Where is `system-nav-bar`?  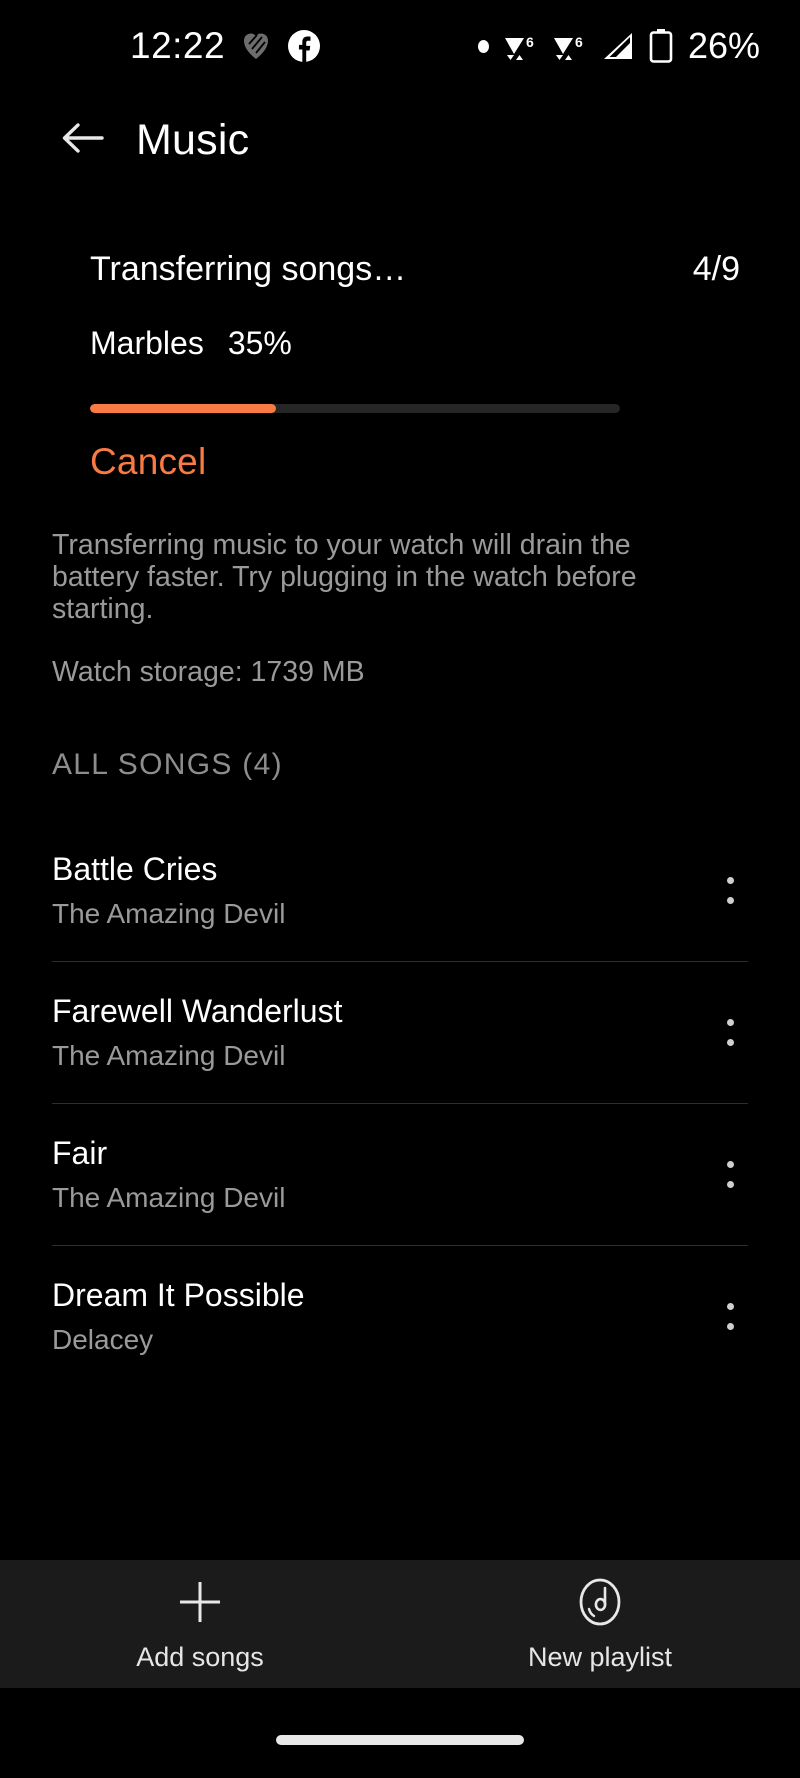
system-nav-bar is located at coordinates (400, 1733).